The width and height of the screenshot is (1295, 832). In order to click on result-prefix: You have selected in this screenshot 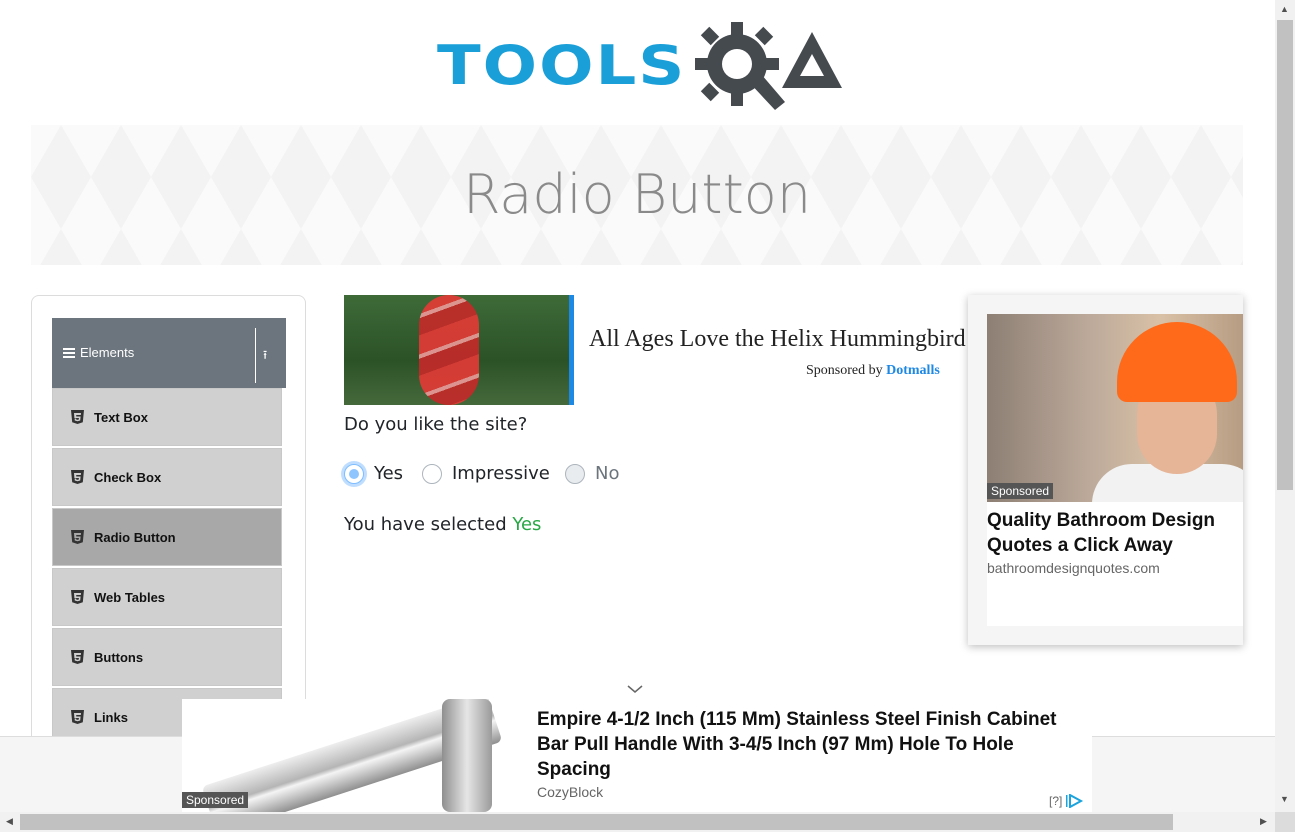, I will do `click(428, 524)`.